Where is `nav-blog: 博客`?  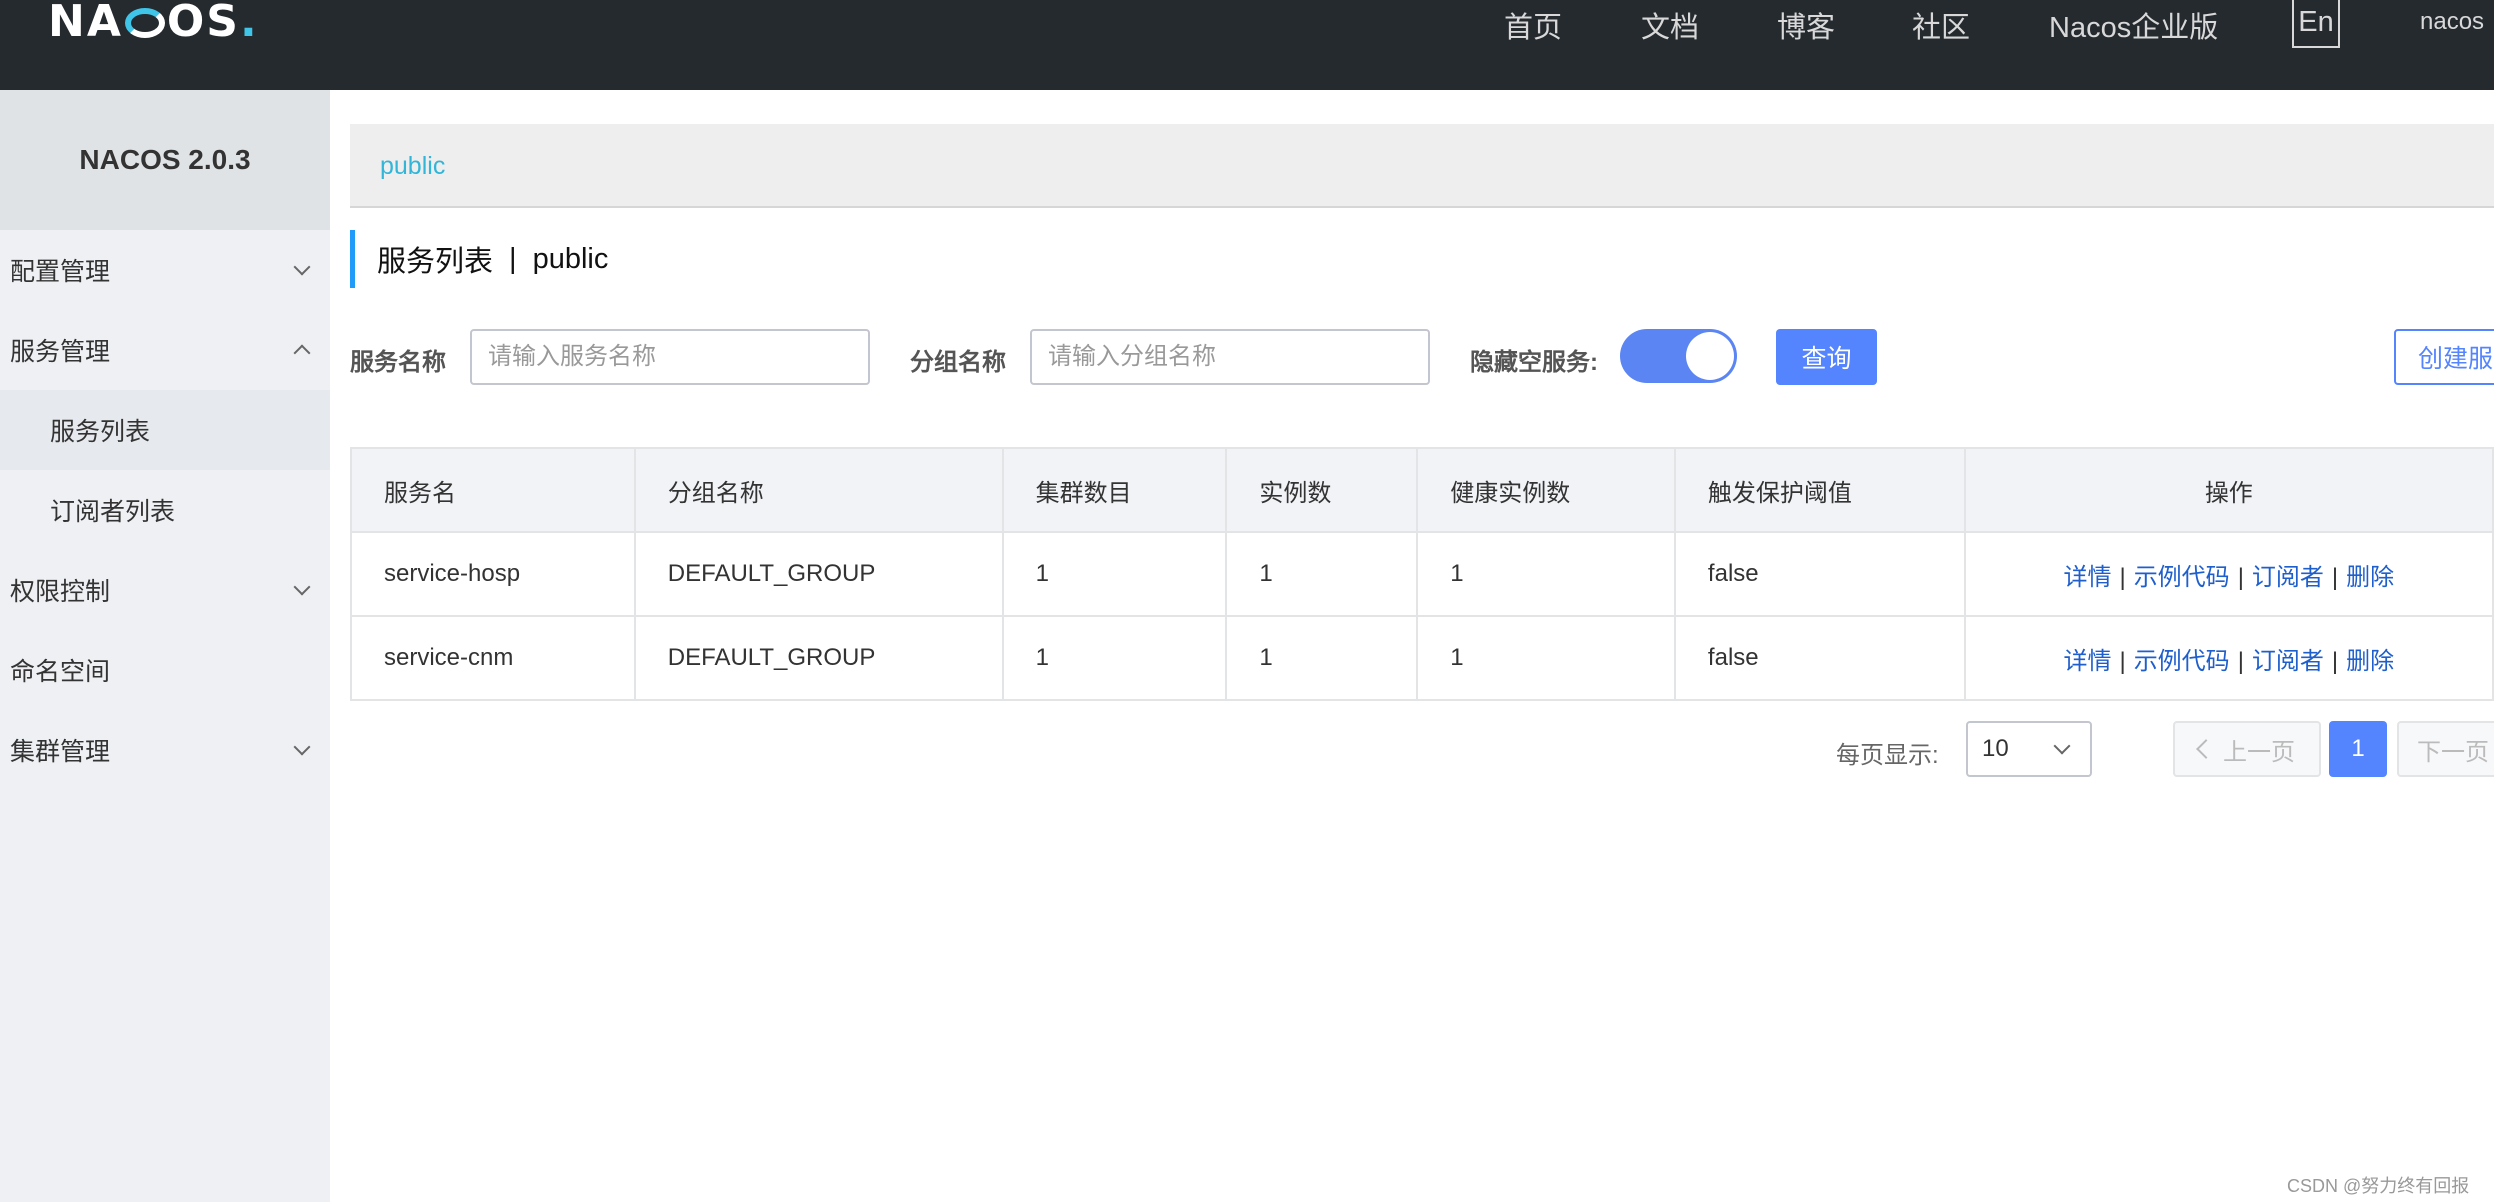
nav-blog: 博客 is located at coordinates (1806, 25).